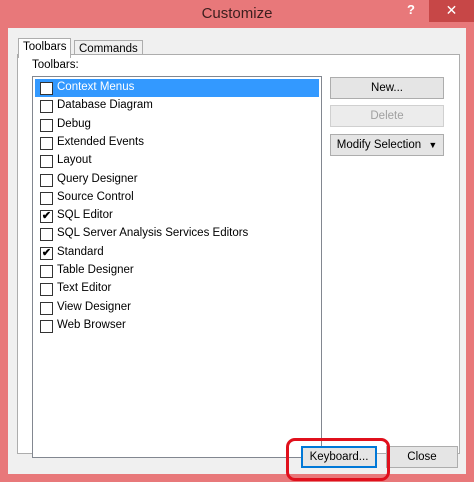  What do you see at coordinates (84, 288) in the screenshot?
I see `list-item-label: Text Editor` at bounding box center [84, 288].